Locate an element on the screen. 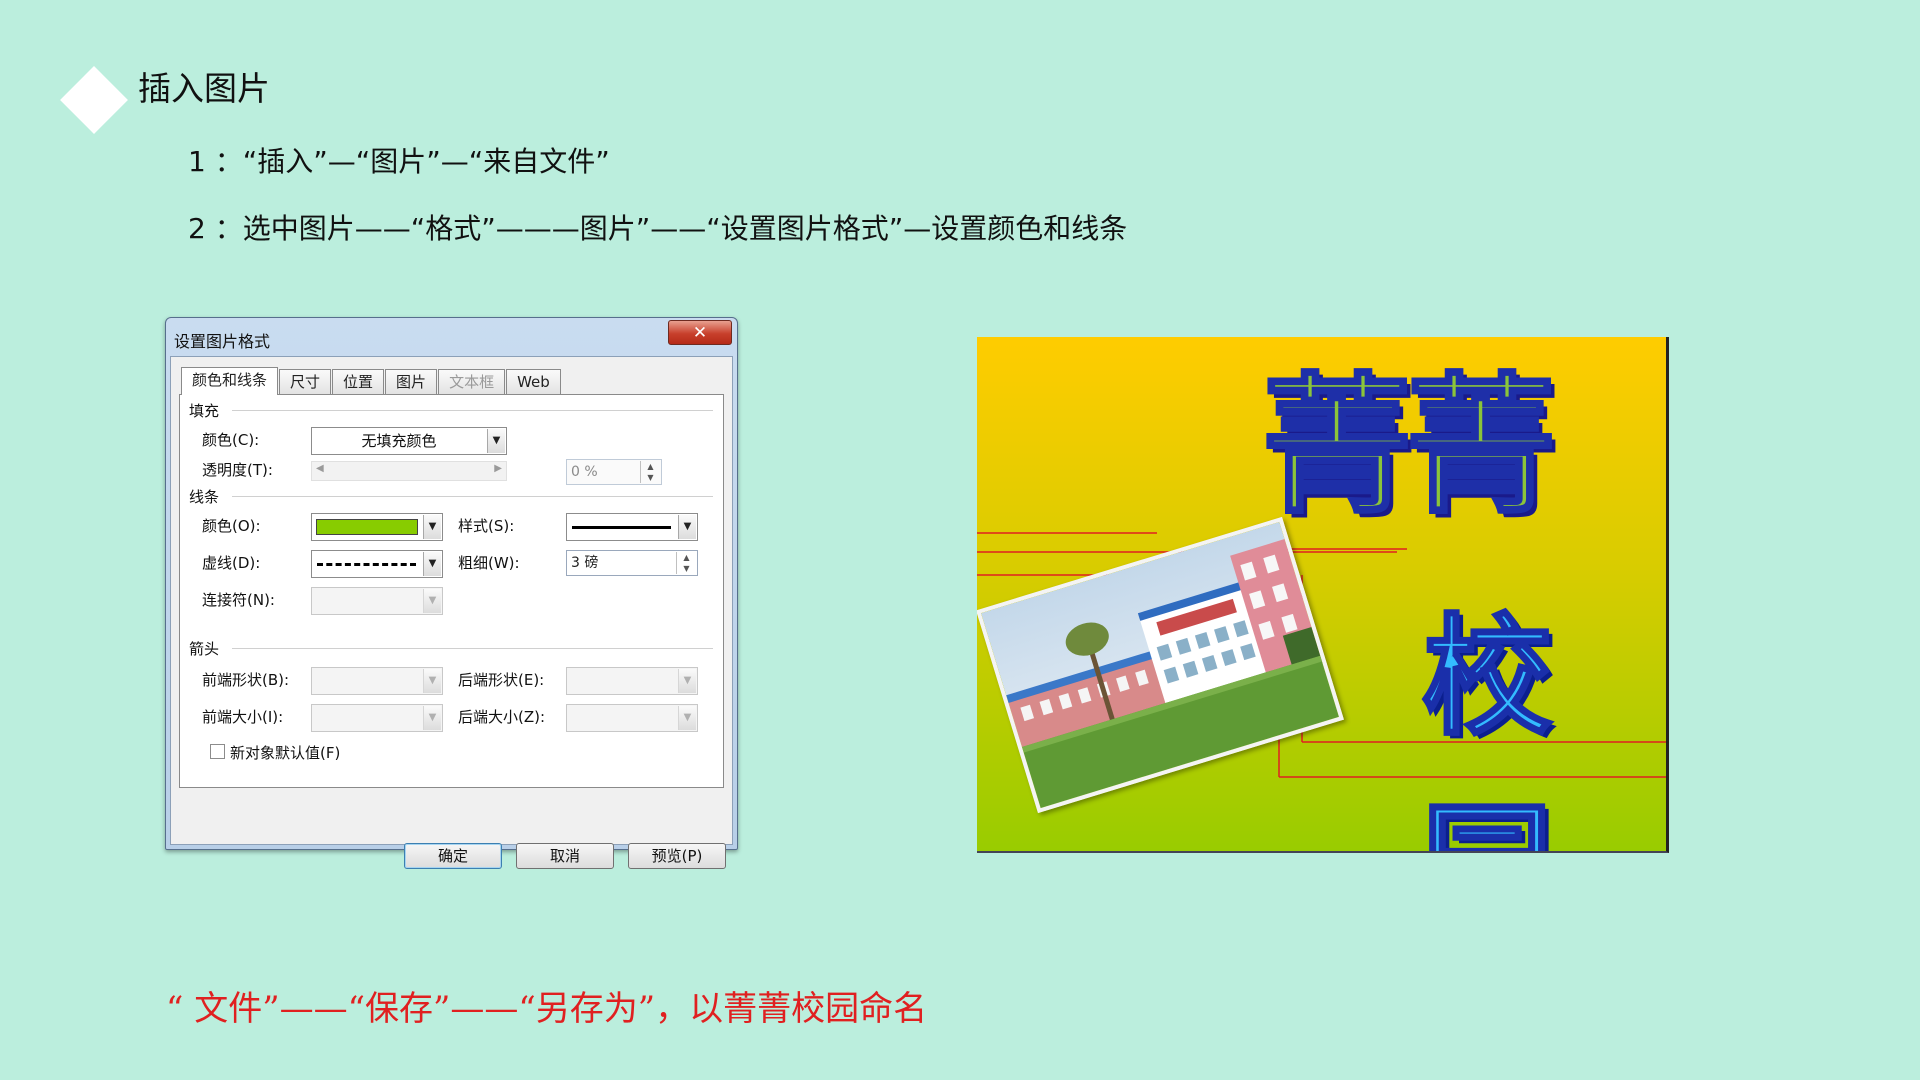 This screenshot has height=1080, width=1920. end-style-dropdown: ▼ is located at coordinates (632, 681).